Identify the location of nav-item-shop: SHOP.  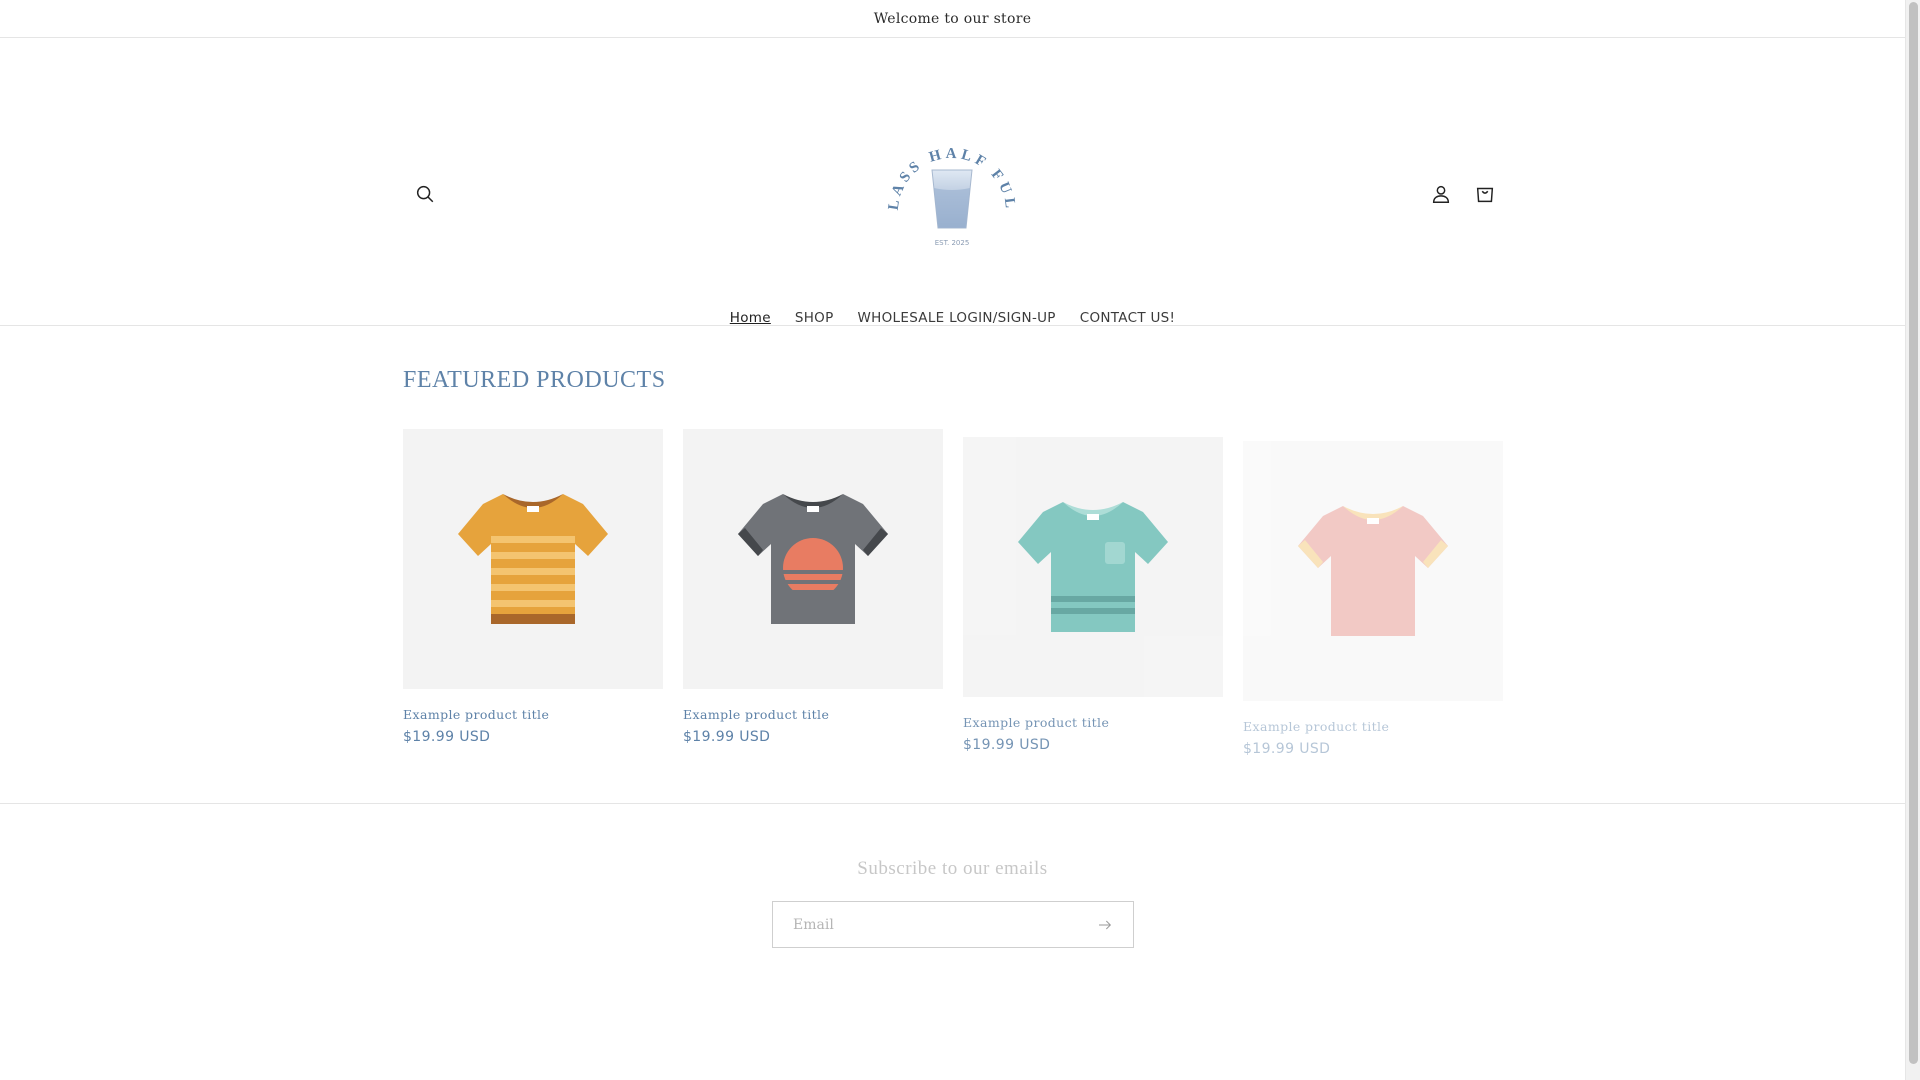
(814, 318).